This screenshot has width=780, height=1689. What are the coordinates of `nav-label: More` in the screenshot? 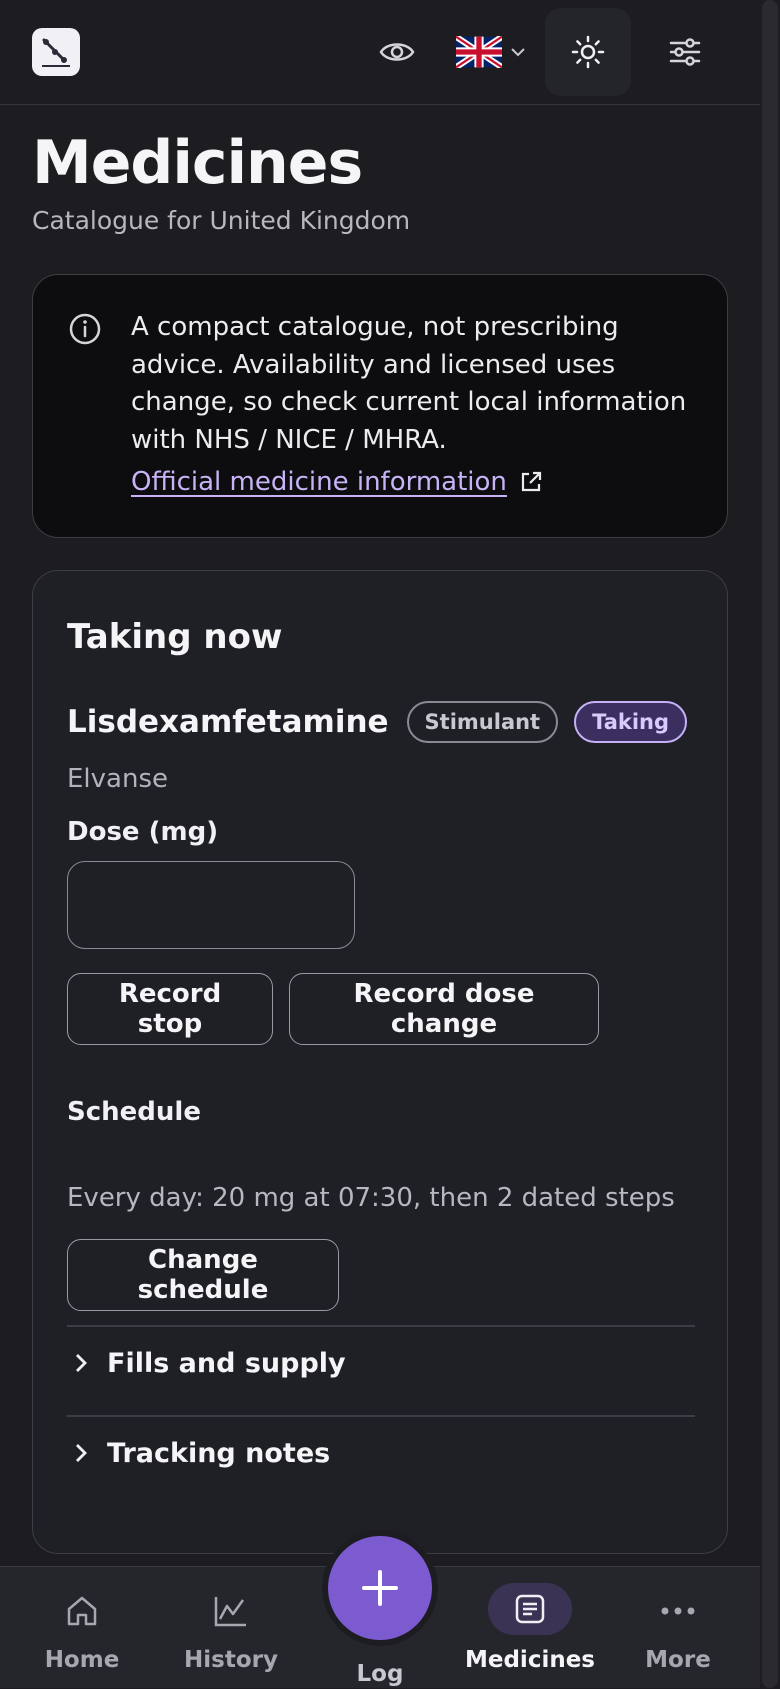 It's located at (678, 1660).